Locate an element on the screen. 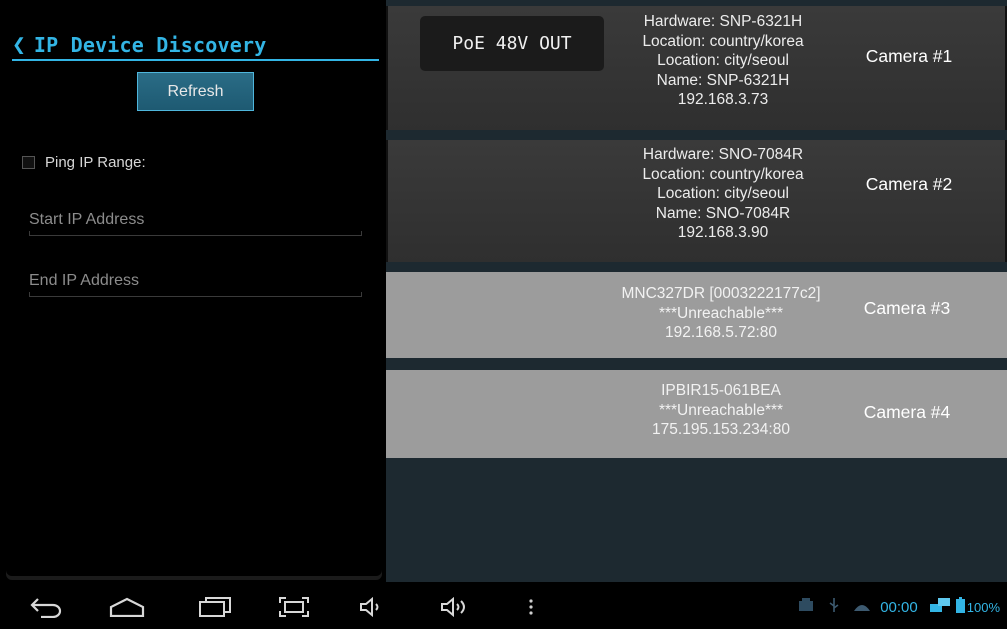 This screenshot has width=1007, height=629. start-ip-field: Start IP Address is located at coordinates (195, 220).